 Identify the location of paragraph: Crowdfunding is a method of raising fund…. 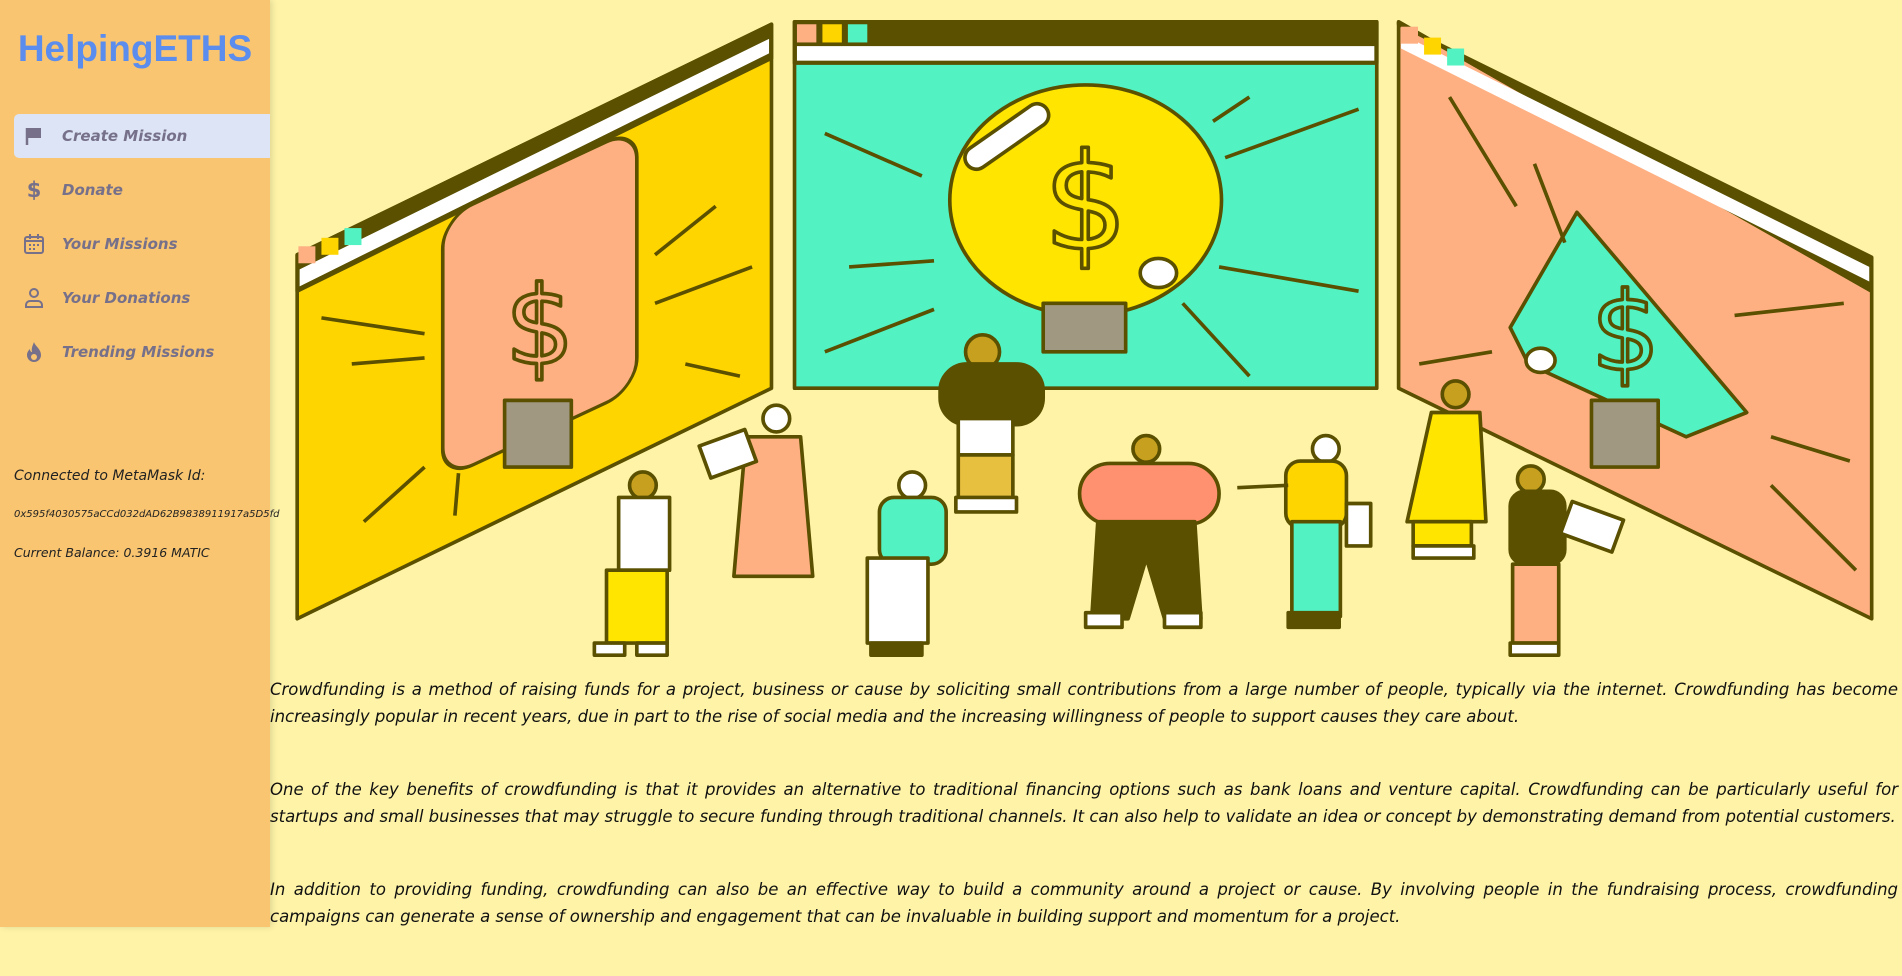
(1084, 703).